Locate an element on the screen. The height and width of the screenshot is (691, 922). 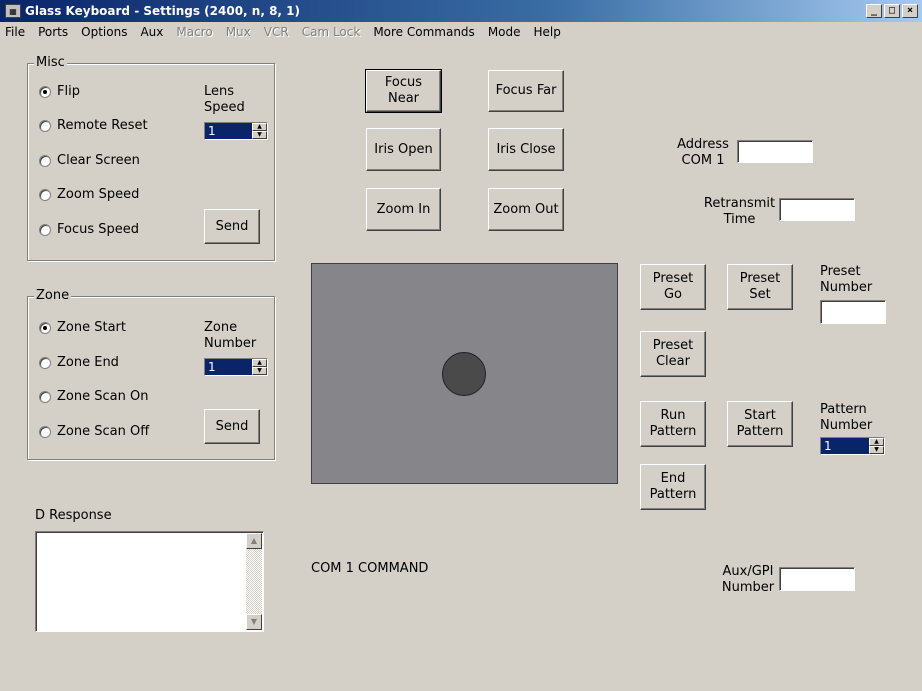
radio-remote-reset: Remote Reset is located at coordinates (93, 125).